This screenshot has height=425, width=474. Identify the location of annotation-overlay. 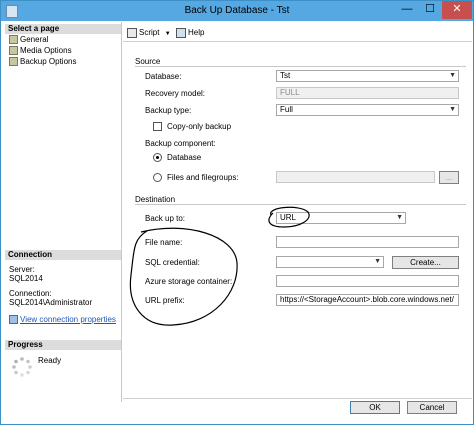
(219, 266).